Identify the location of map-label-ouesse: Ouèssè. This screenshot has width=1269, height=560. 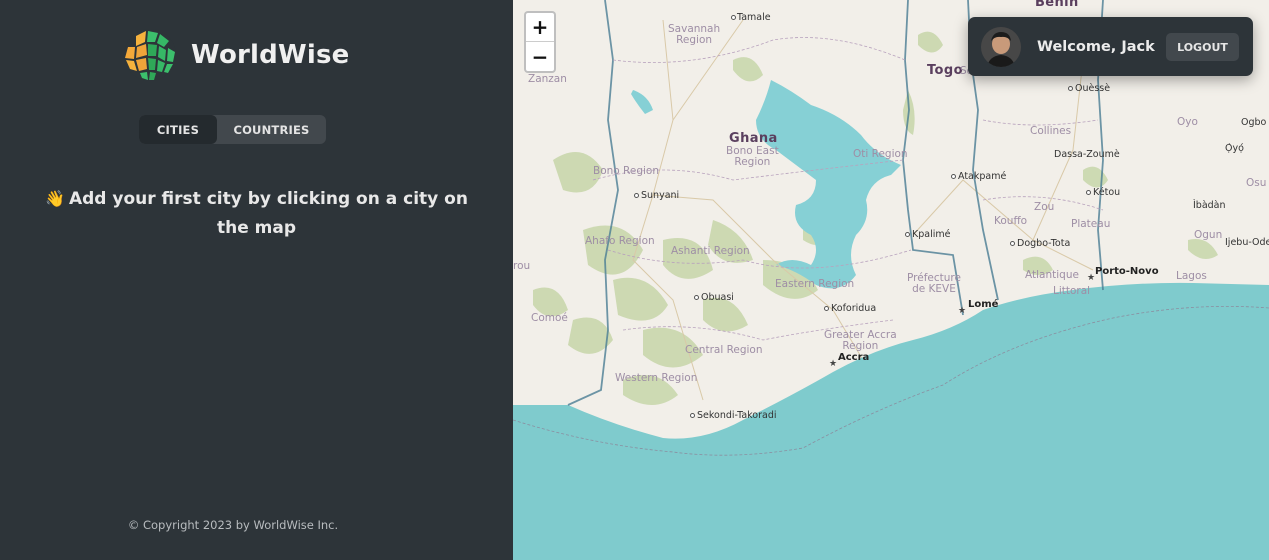
(1093, 88).